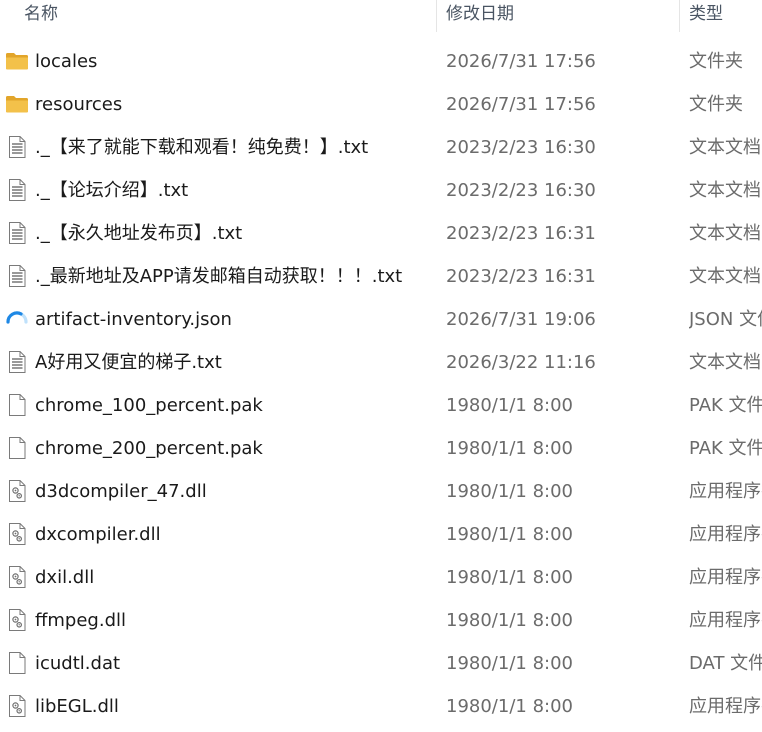 This screenshot has width=762, height=732. Describe the element at coordinates (521, 319) in the screenshot. I see `file-date-modified: 2026/7/31 19:06` at that location.